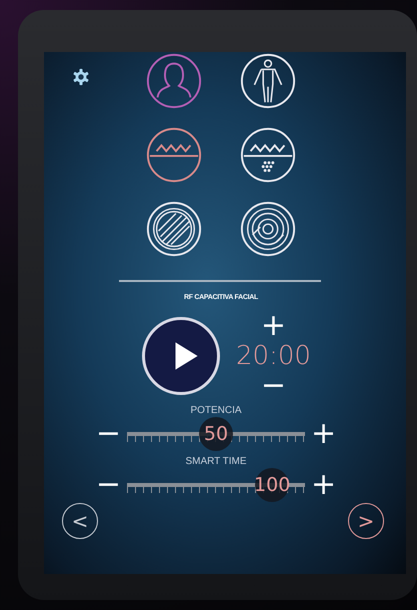  I want to click on next-button: >, so click(366, 521).